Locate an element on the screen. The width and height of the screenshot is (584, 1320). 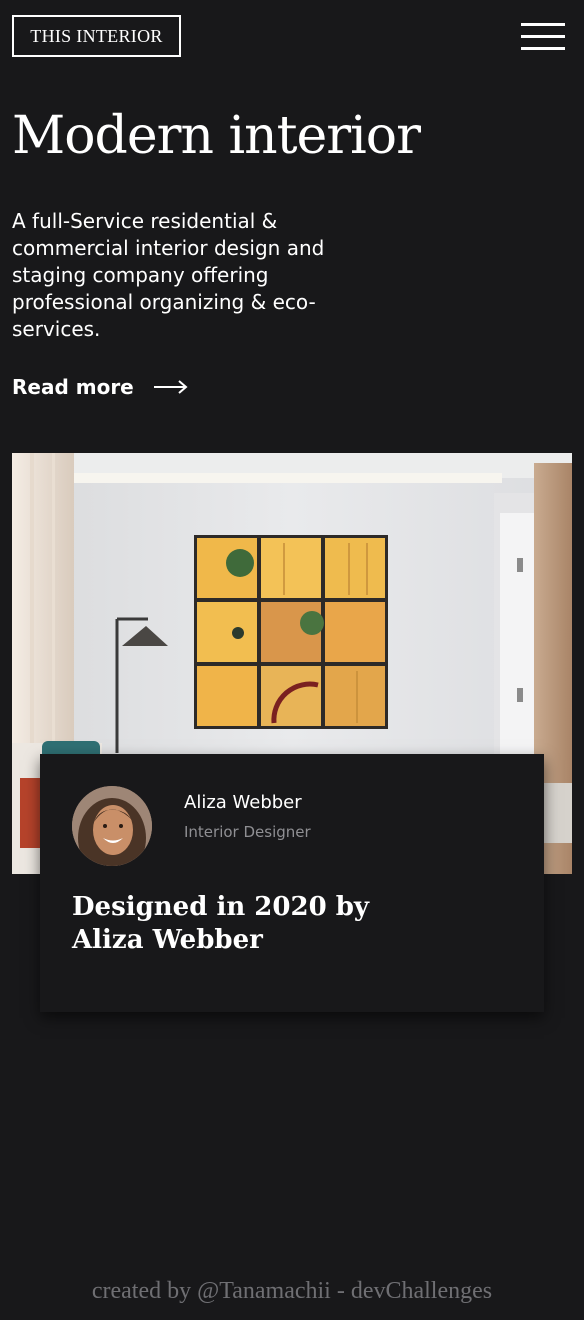
read-more-label: Read more is located at coordinates (73, 387).